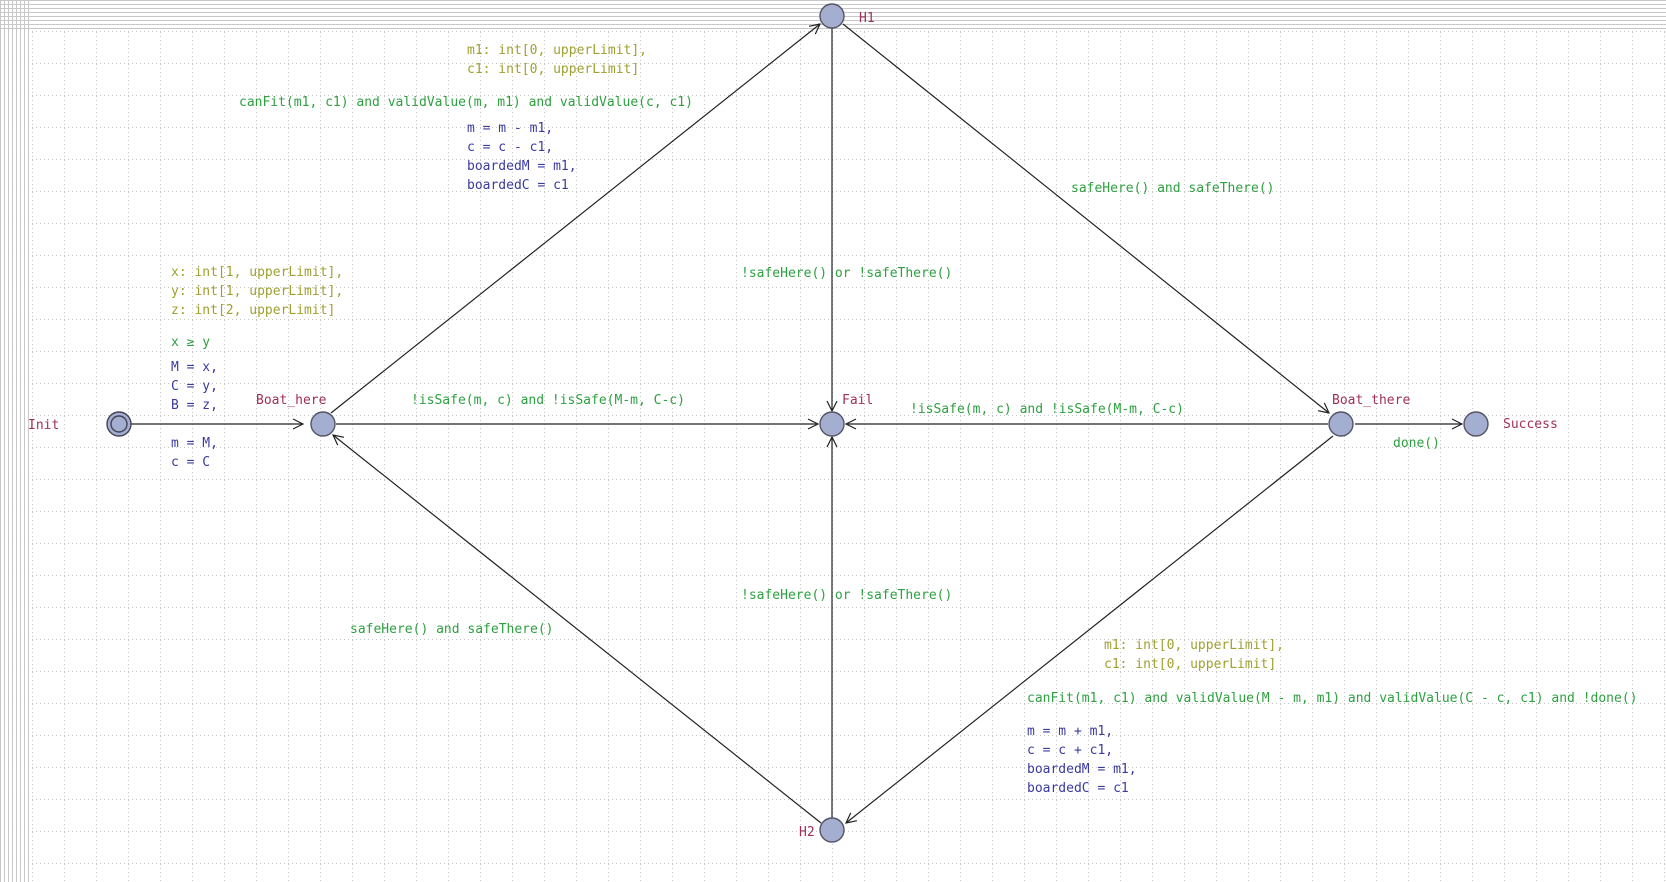 This screenshot has width=1666, height=882. What do you see at coordinates (194, 405) in the screenshot?
I see `update-line: B = z,` at bounding box center [194, 405].